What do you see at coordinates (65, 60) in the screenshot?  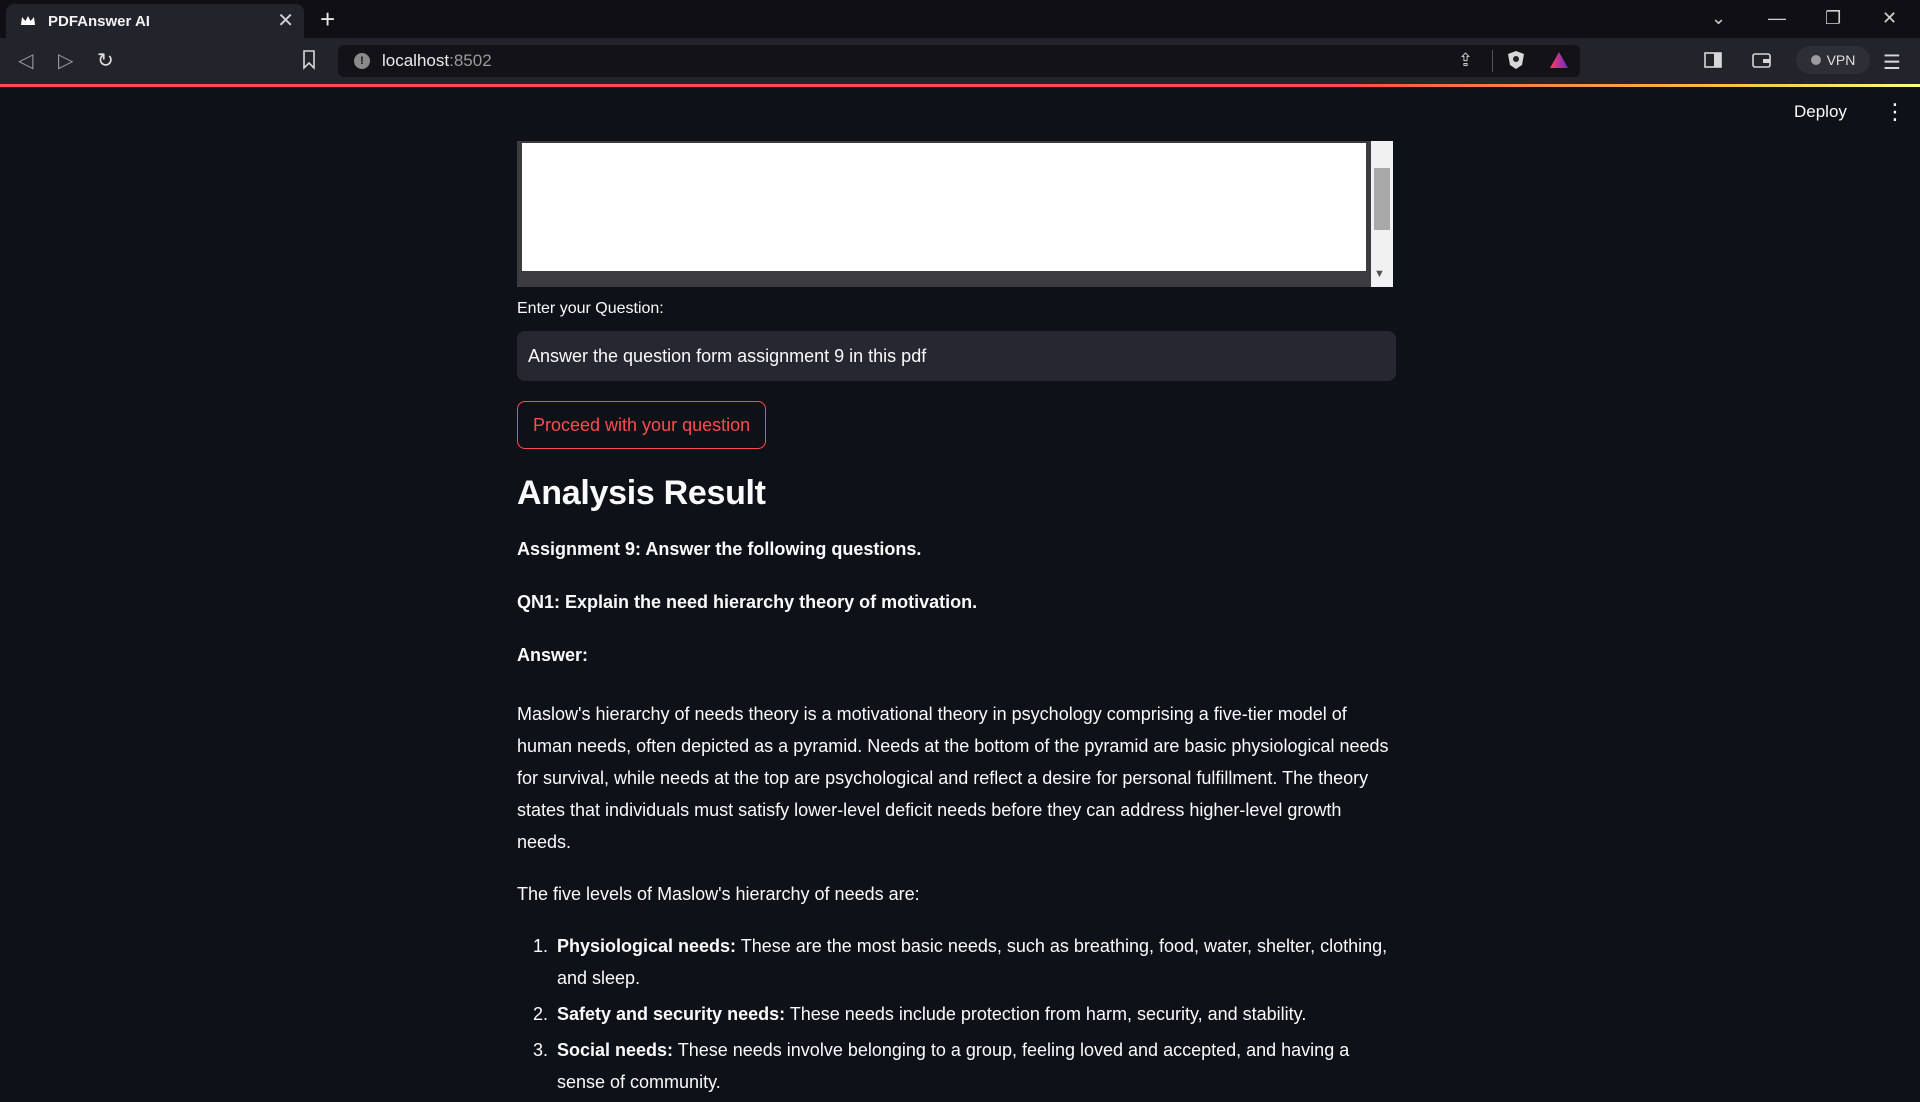 I see `forward-icon: ▷` at bounding box center [65, 60].